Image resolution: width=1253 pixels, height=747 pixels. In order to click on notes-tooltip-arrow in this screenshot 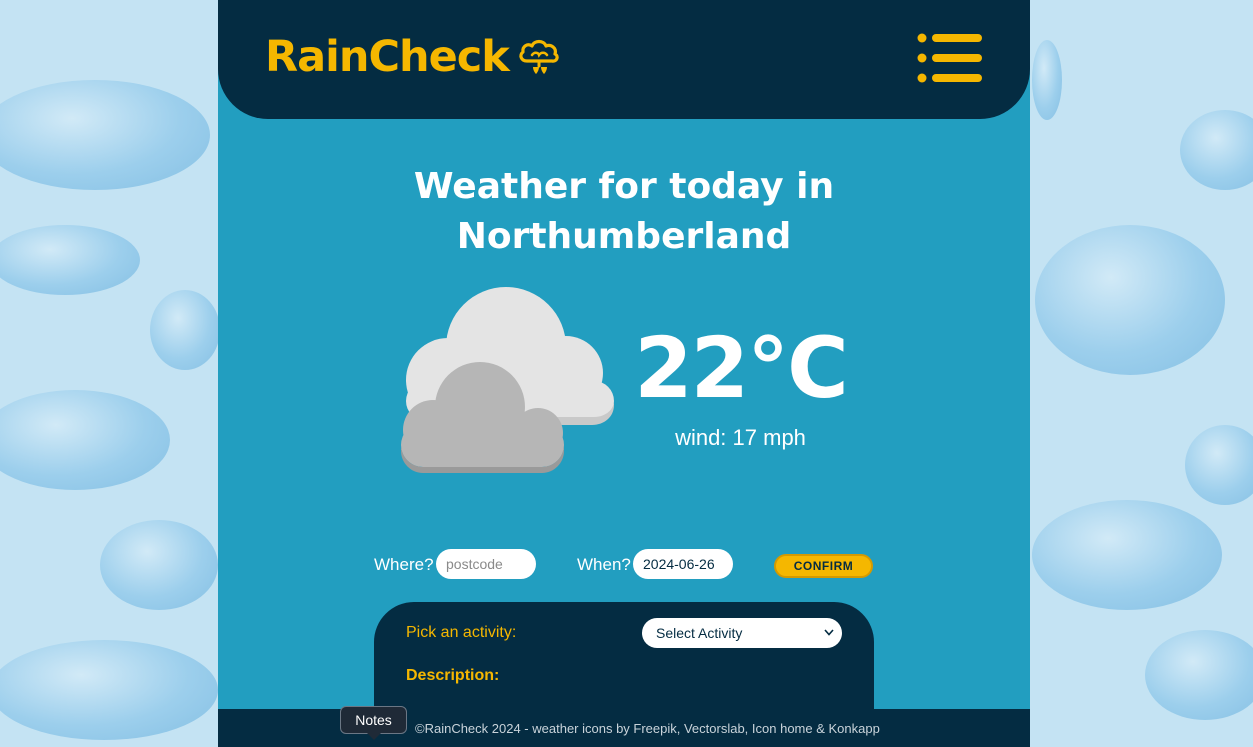, I will do `click(374, 736)`.